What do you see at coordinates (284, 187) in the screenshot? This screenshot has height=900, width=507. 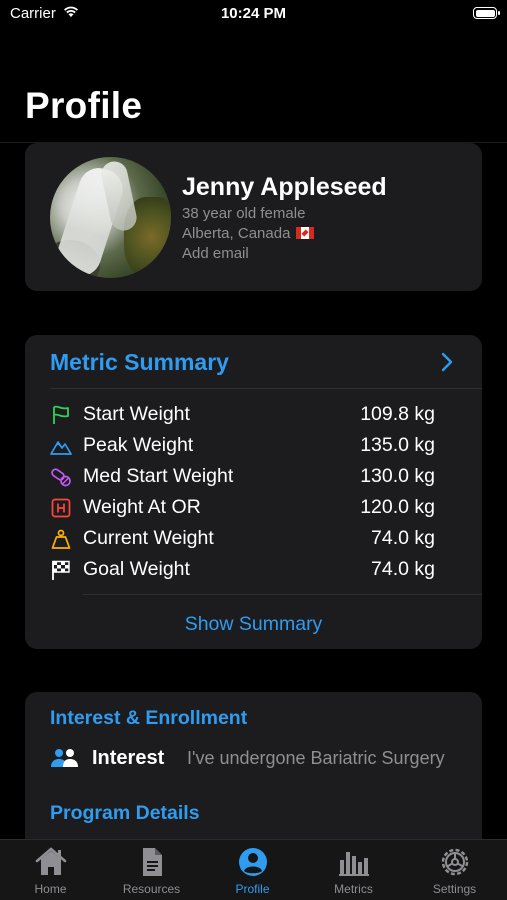 I see `profile-name: Jenny Appleseed` at bounding box center [284, 187].